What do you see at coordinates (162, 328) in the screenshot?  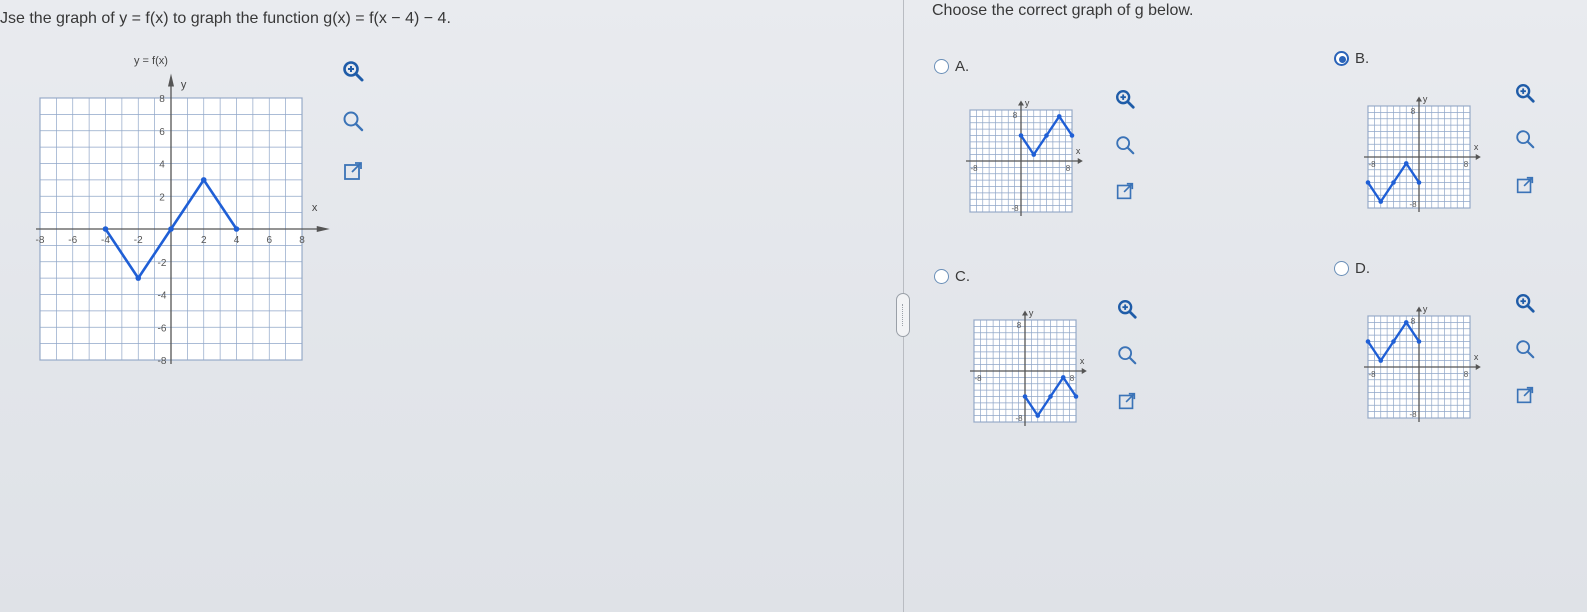 I see `tick-label: -6` at bounding box center [162, 328].